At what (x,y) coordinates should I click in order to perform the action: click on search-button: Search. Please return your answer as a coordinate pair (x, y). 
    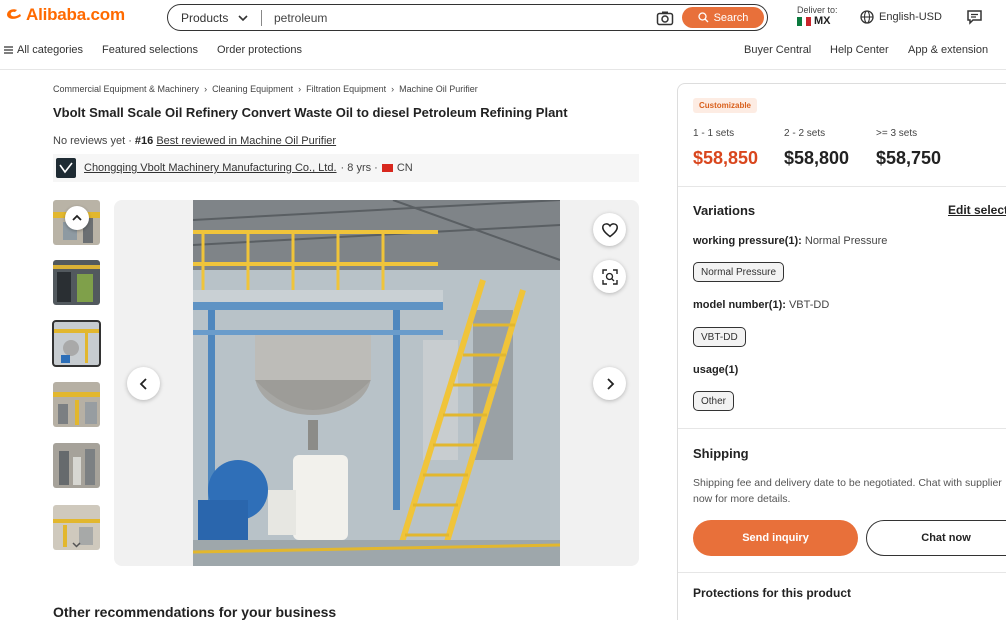
    Looking at the image, I should click on (723, 17).